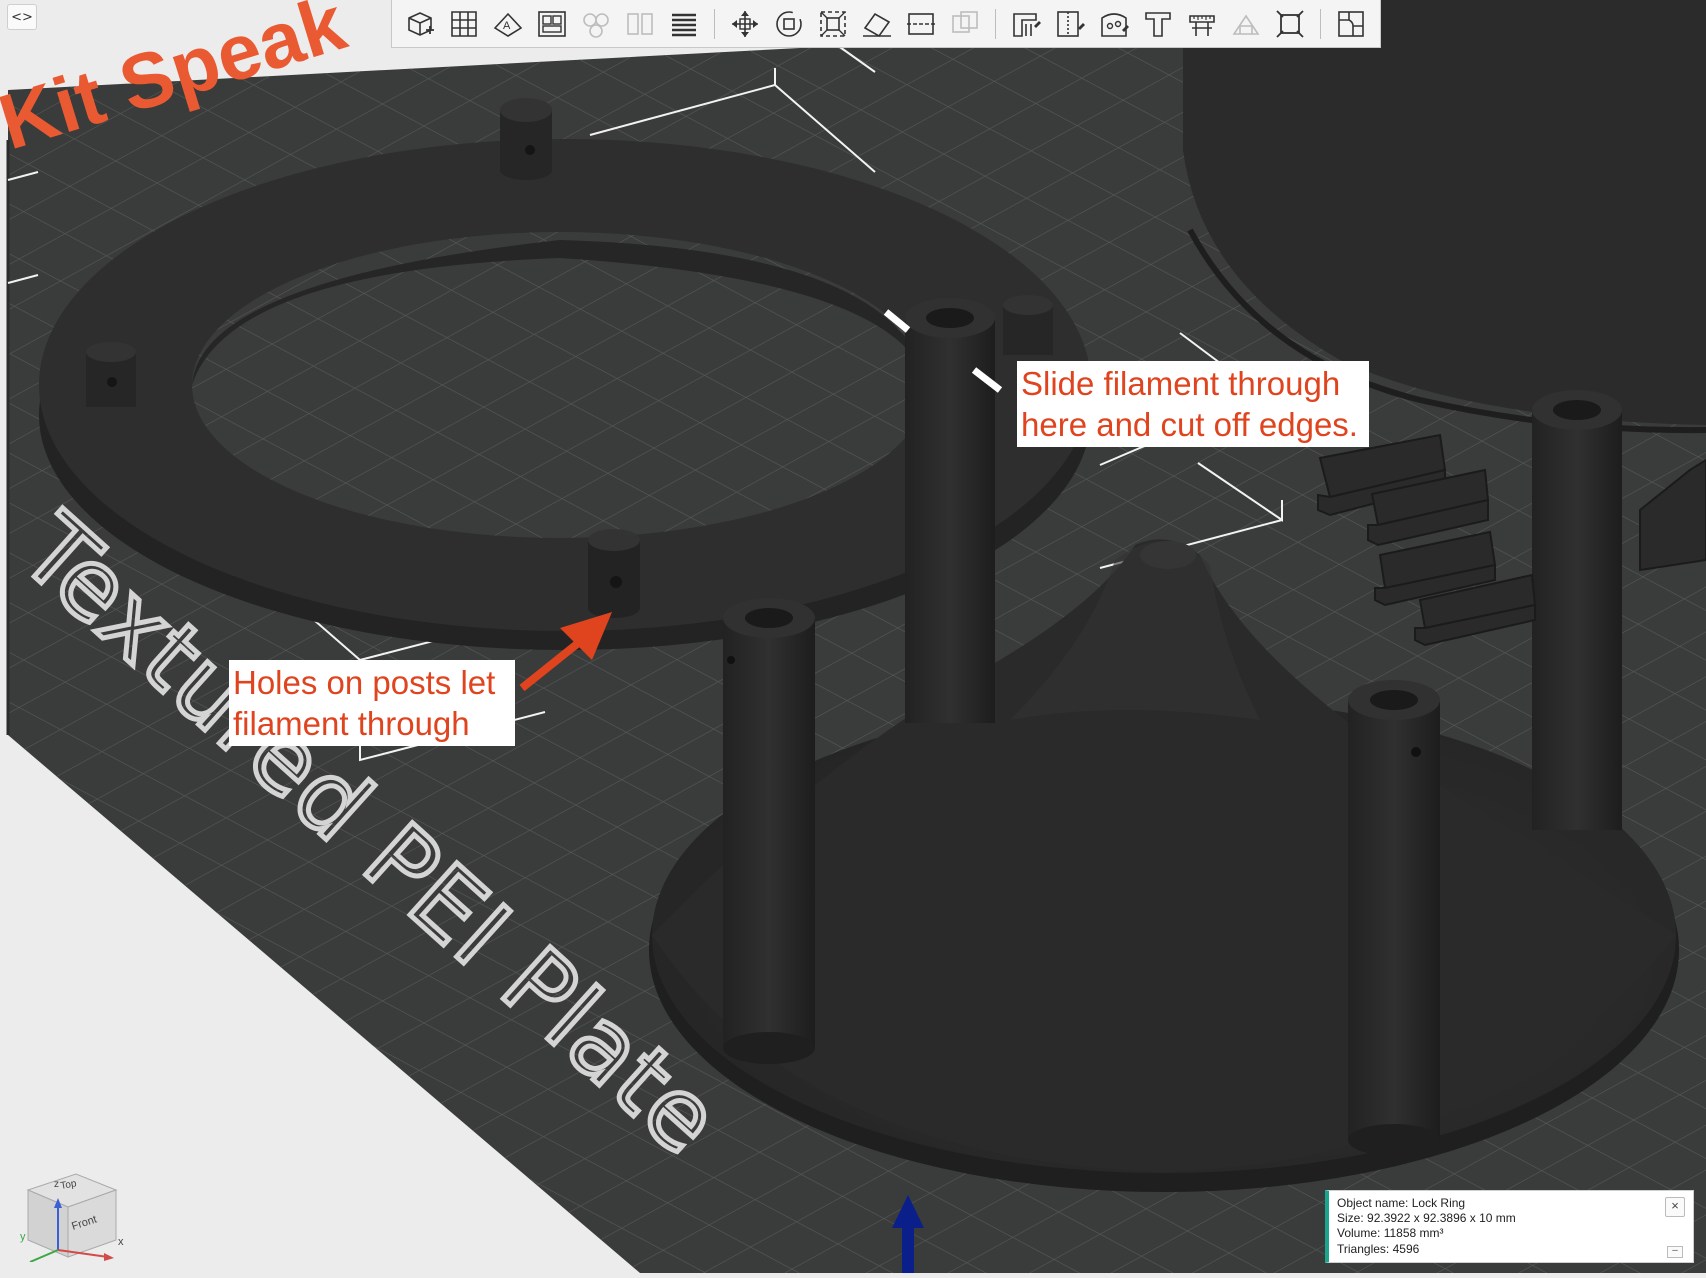 This screenshot has height=1278, width=1706. I want to click on text-emboss-icon, so click(1158, 24).